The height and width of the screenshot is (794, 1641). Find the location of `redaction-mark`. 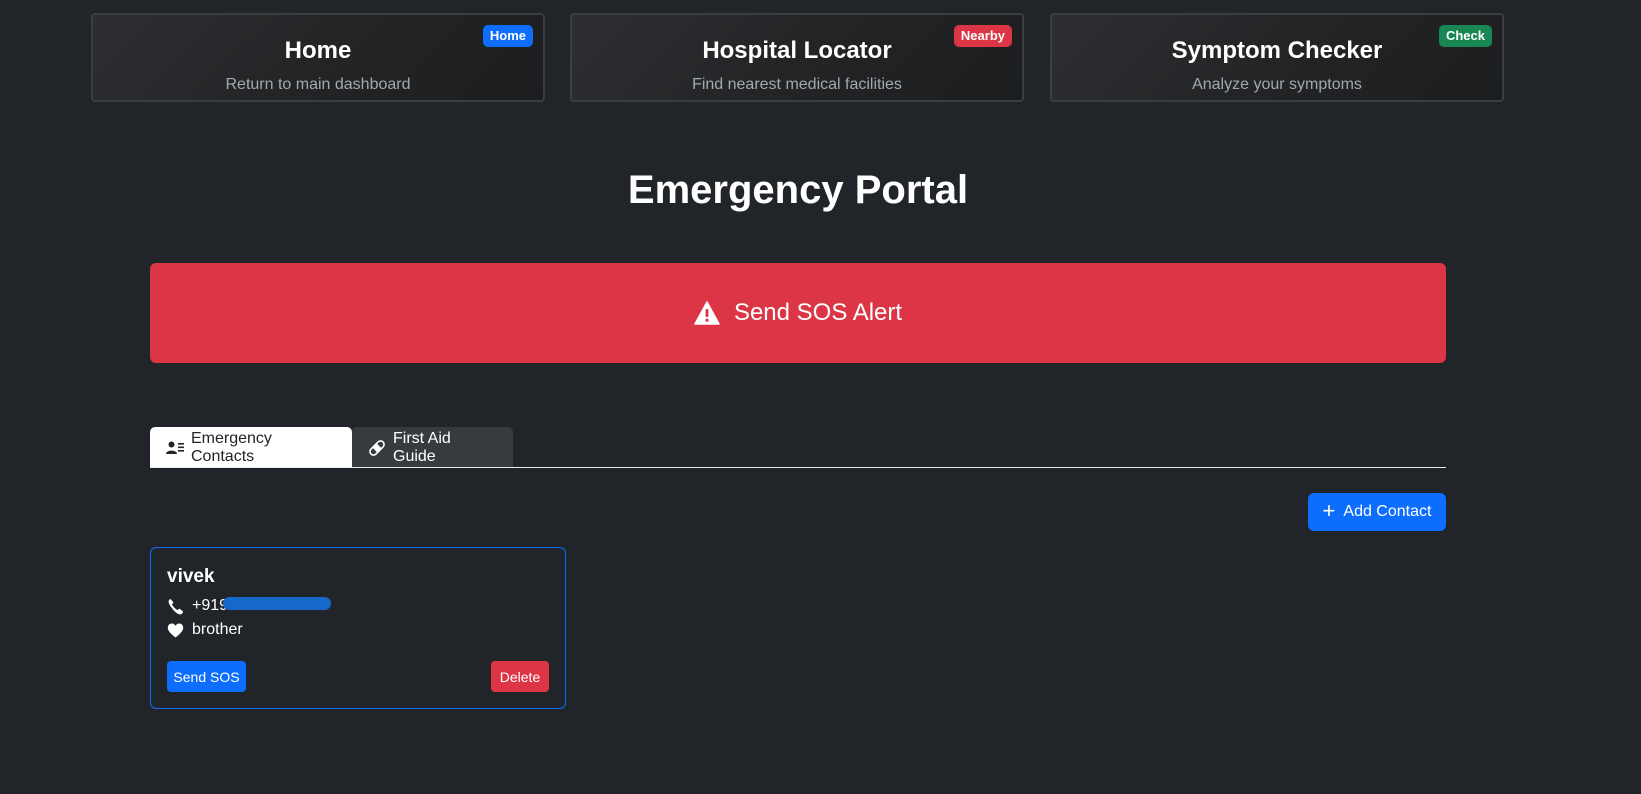

redaction-mark is located at coordinates (277, 603).